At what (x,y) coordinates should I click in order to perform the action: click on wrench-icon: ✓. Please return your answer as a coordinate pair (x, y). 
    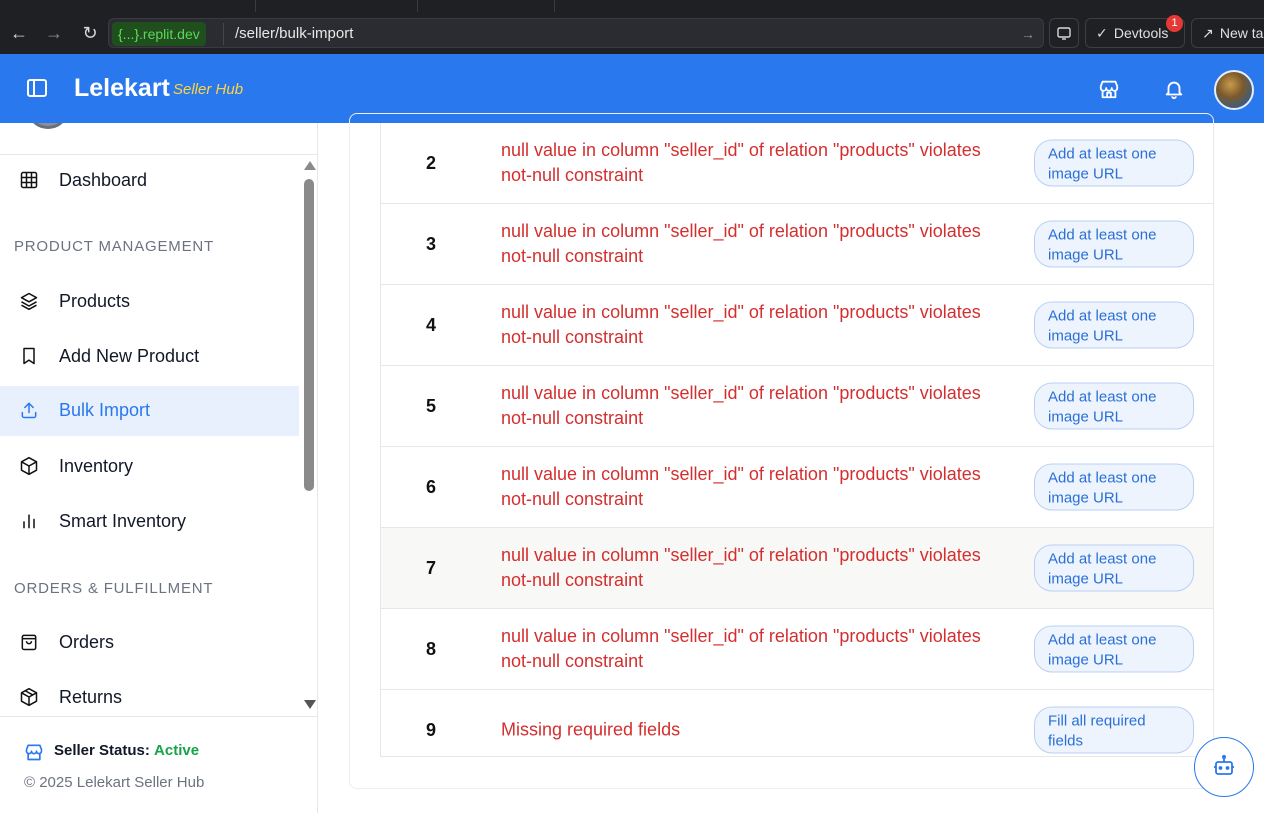
    Looking at the image, I should click on (1102, 33).